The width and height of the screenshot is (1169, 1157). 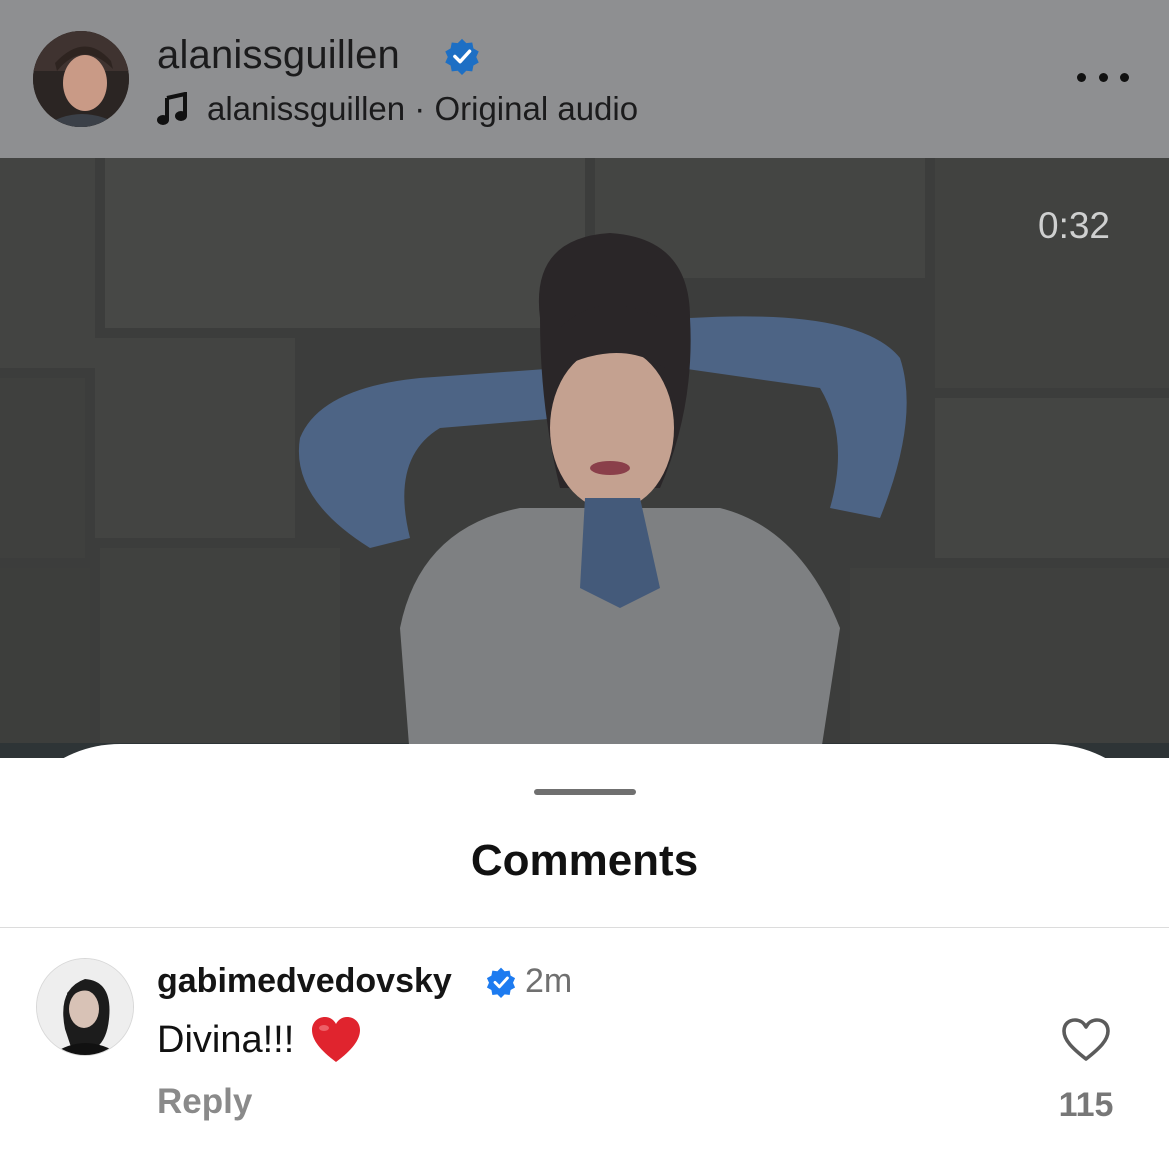 What do you see at coordinates (278, 55) in the screenshot?
I see `author-username: alanissguillen` at bounding box center [278, 55].